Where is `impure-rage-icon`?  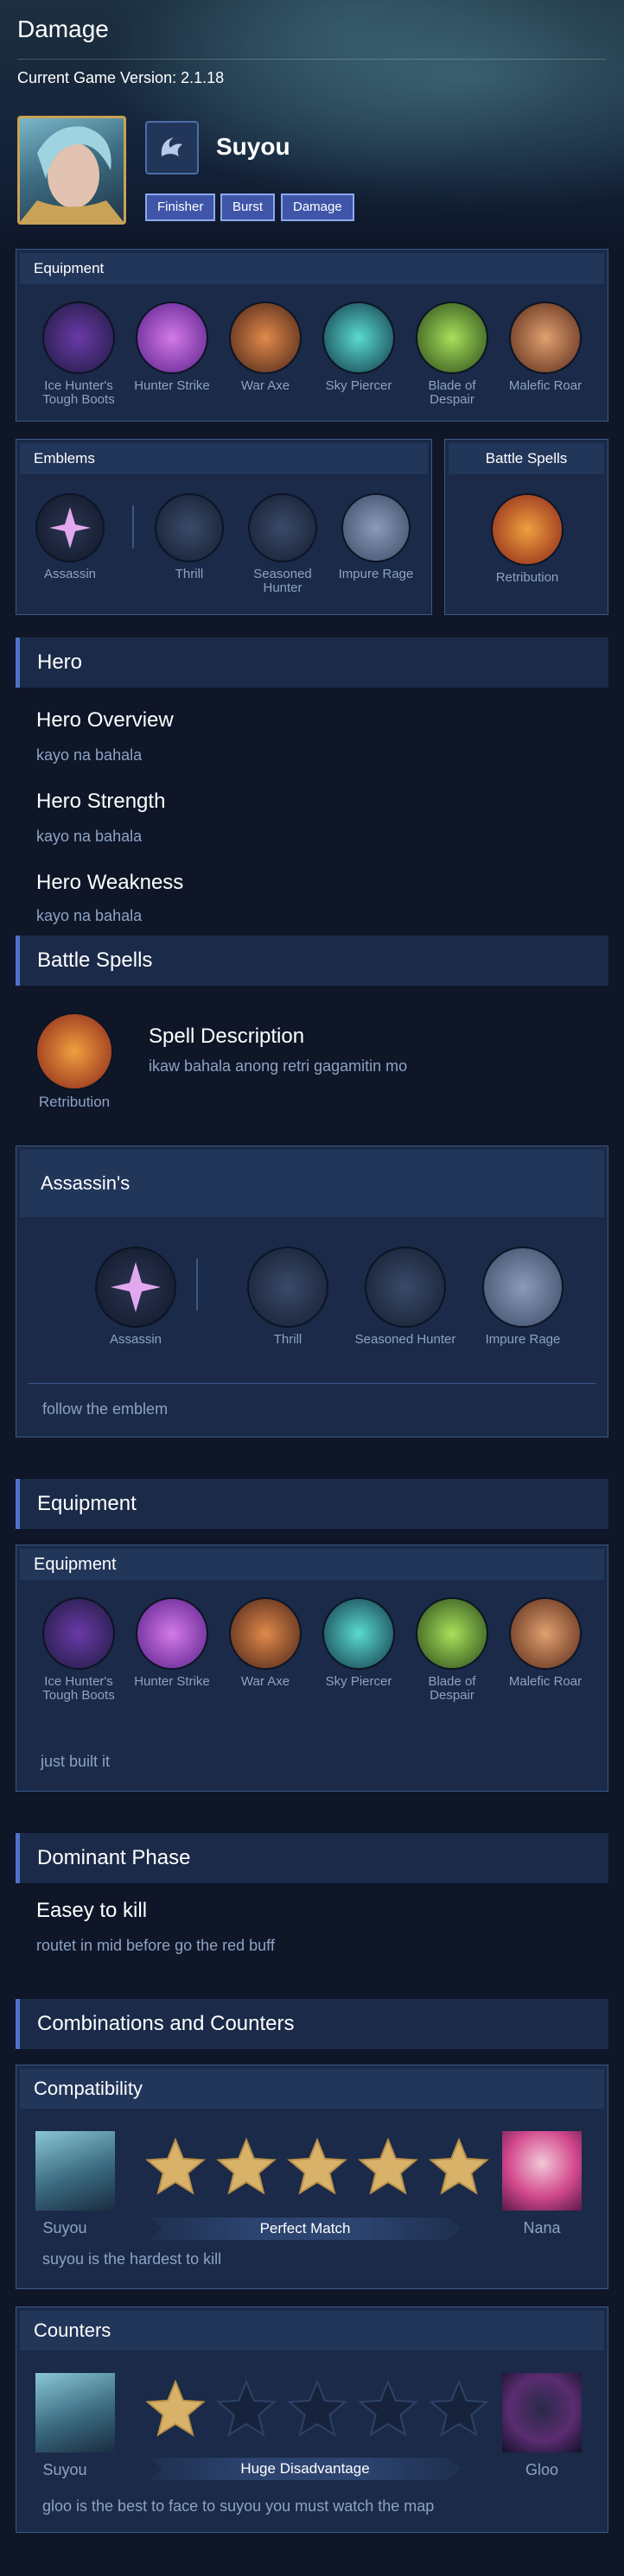
impure-rage-icon is located at coordinates (376, 527).